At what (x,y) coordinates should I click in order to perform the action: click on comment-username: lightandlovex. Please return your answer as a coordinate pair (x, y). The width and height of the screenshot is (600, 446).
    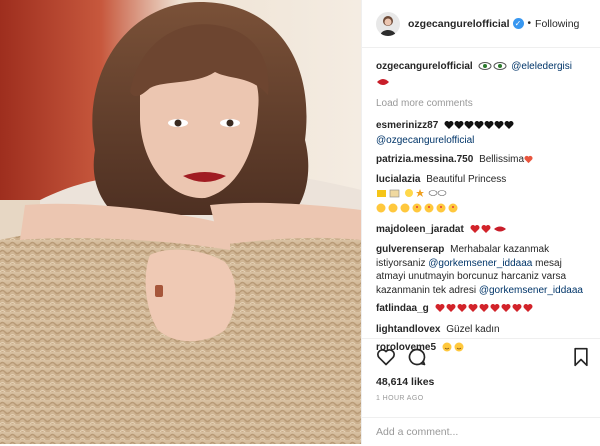
    Looking at the image, I should click on (408, 329).